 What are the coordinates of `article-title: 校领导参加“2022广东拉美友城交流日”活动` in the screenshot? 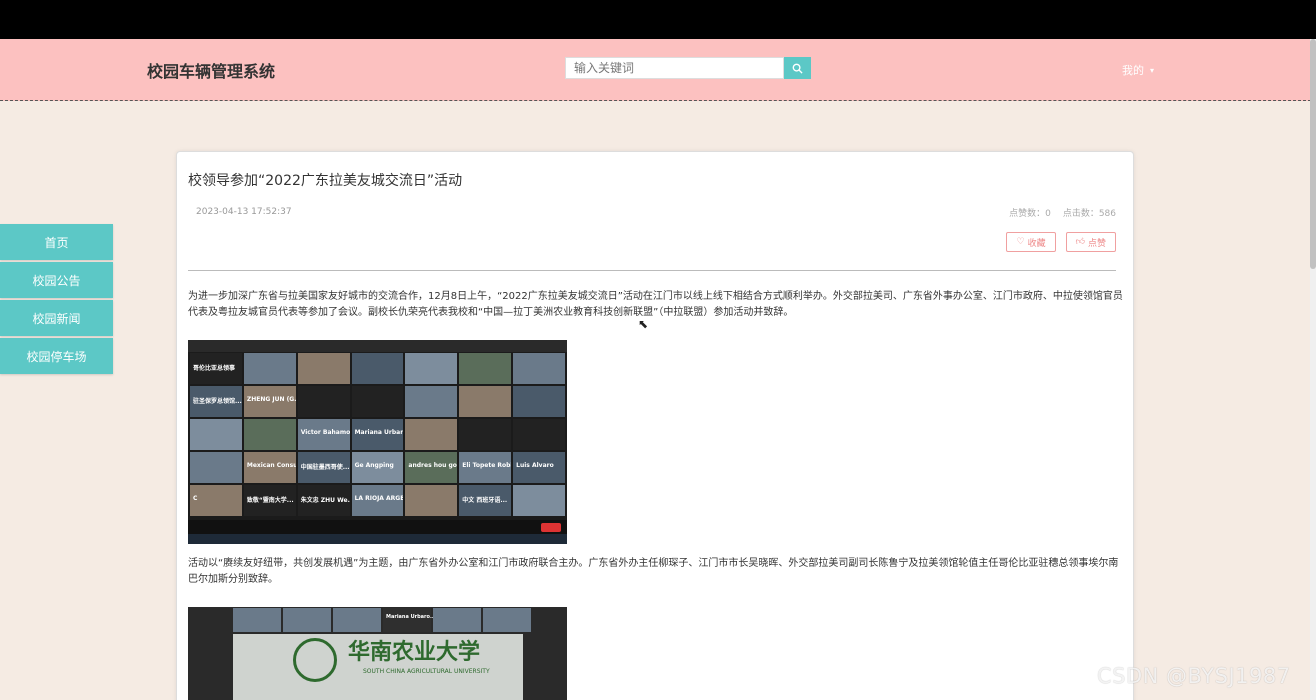 It's located at (325, 181).